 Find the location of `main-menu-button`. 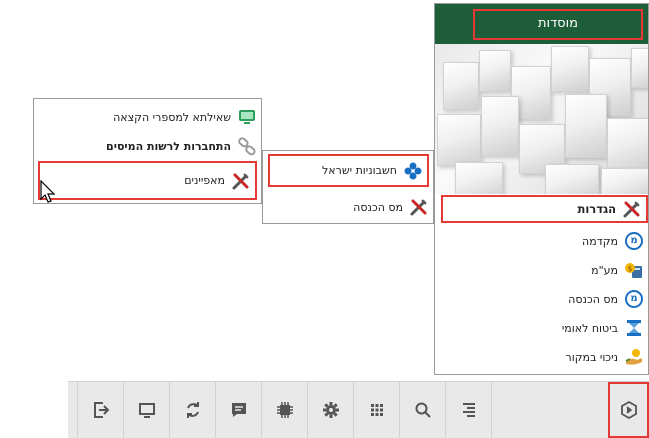

main-menu-button is located at coordinates (628, 410).